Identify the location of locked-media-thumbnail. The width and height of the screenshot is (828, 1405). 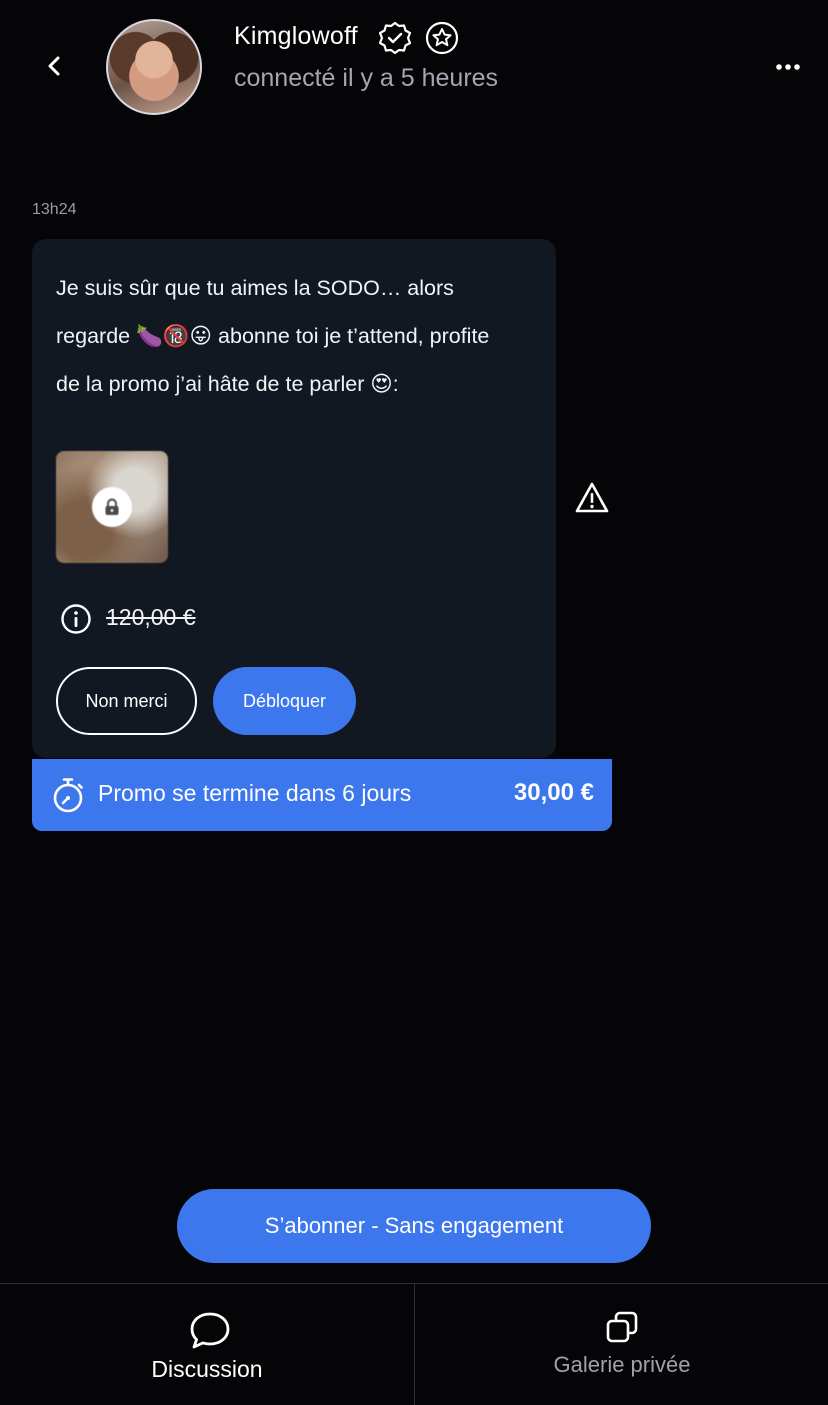
(112, 507).